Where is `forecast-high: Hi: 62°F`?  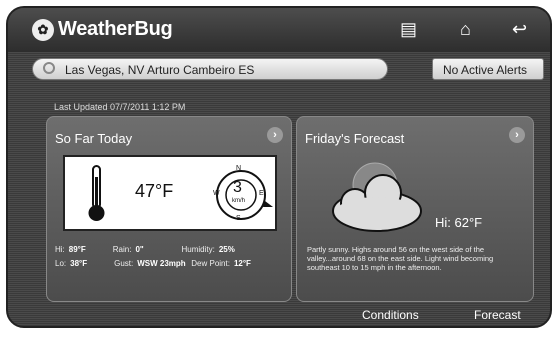
forecast-high: Hi: 62°F is located at coordinates (459, 222).